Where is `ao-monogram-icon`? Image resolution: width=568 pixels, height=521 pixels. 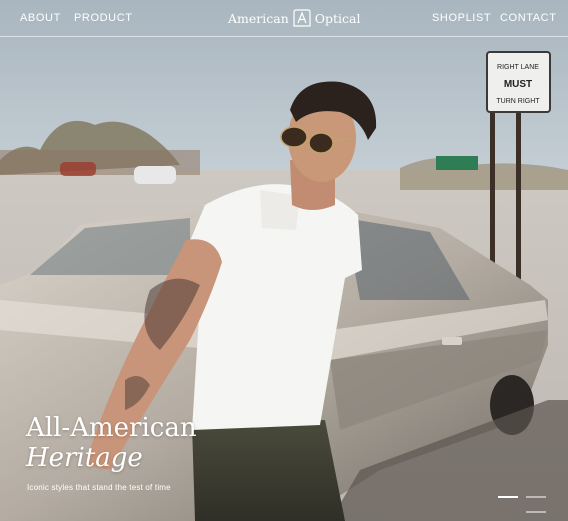 ao-monogram-icon is located at coordinates (302, 18).